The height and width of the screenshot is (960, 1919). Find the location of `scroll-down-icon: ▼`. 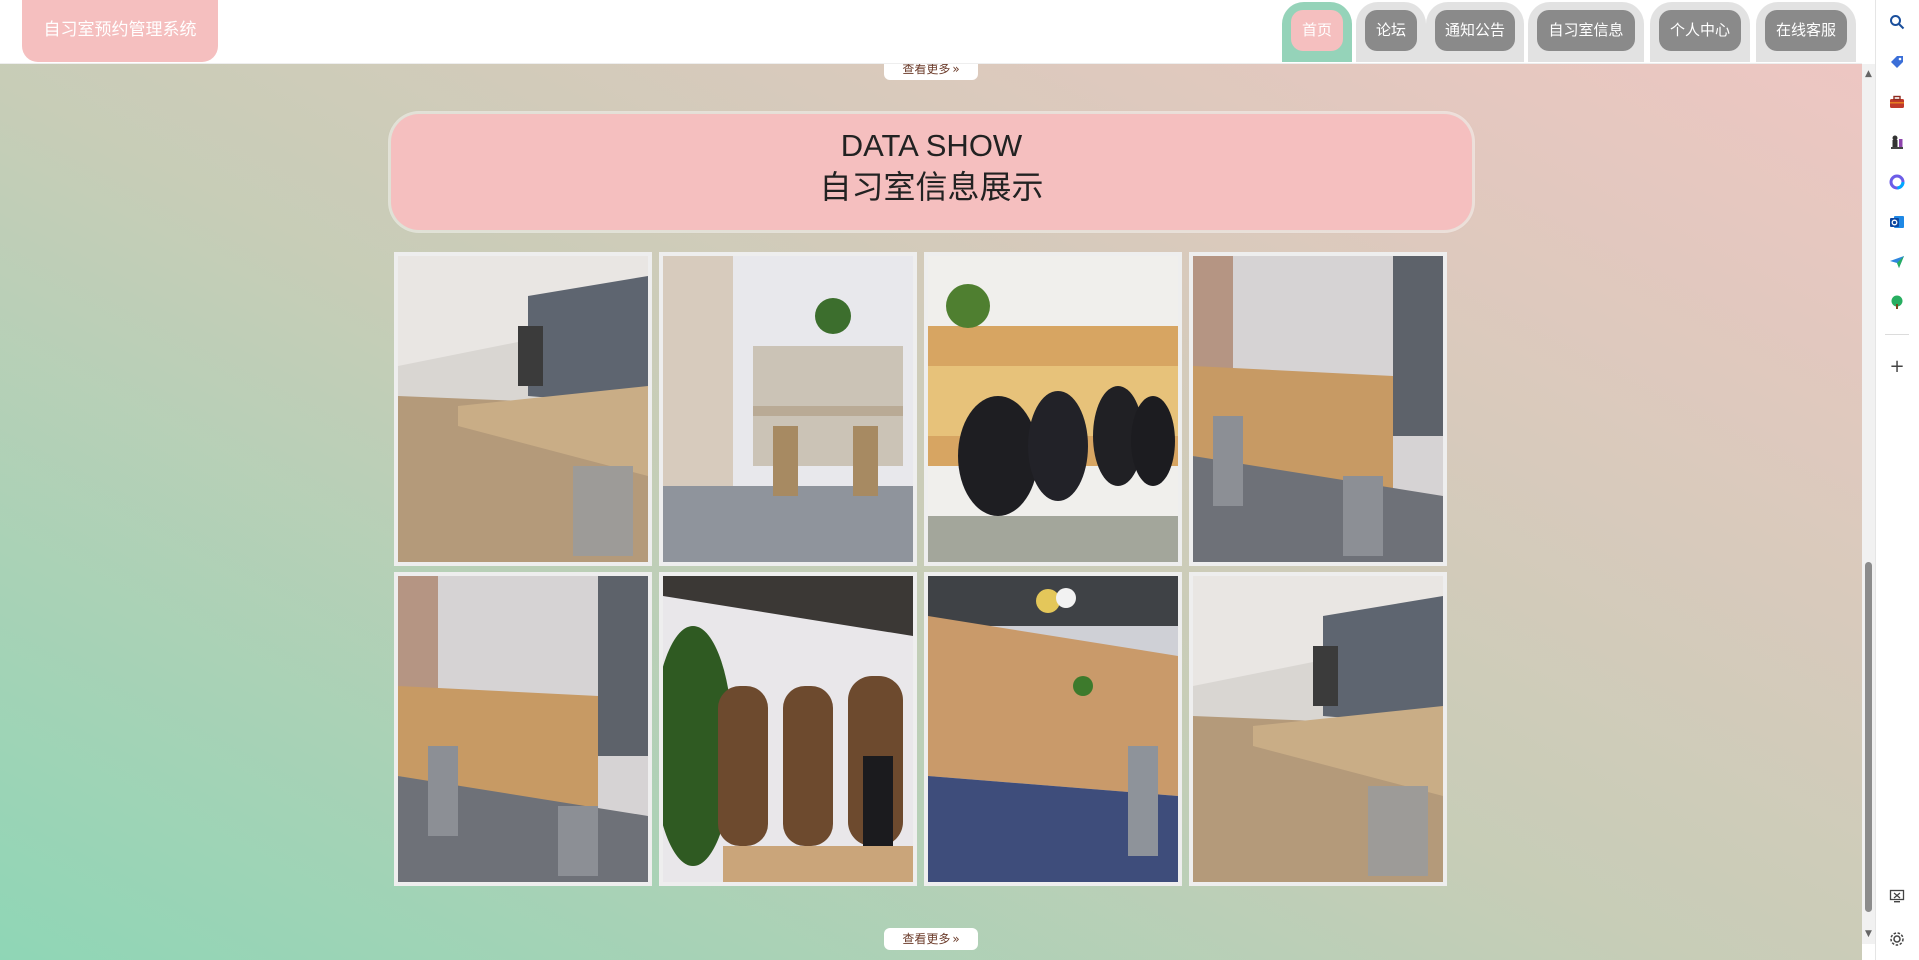

scroll-down-icon: ▼ is located at coordinates (1868, 934).